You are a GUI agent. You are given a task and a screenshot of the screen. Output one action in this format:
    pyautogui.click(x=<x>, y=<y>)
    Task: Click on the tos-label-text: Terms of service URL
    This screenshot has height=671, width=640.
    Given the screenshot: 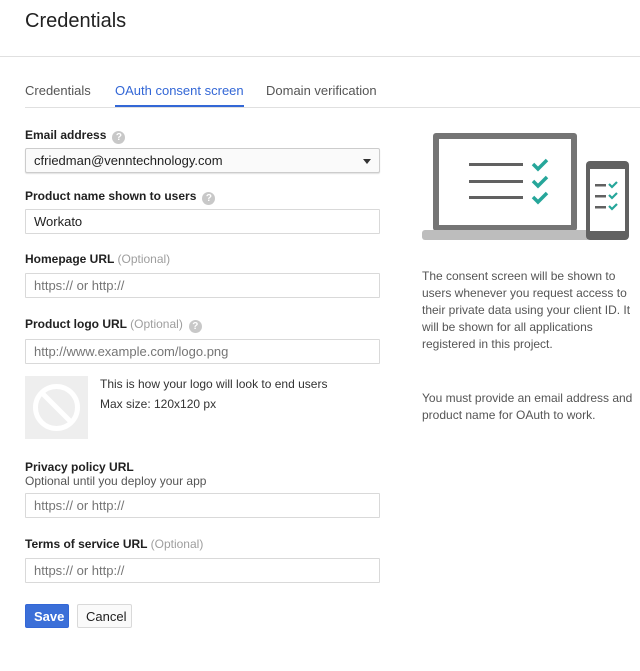 What is the action you would take?
    pyautogui.click(x=86, y=544)
    